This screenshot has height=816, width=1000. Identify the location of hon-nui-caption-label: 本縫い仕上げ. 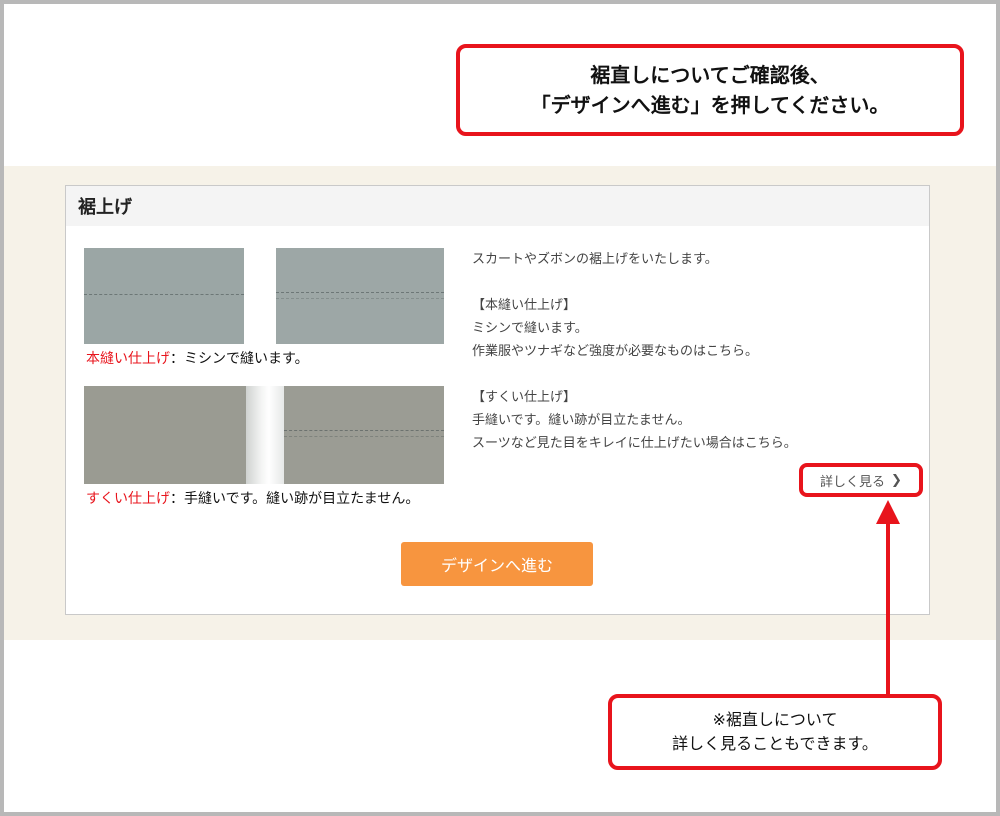
(128, 359).